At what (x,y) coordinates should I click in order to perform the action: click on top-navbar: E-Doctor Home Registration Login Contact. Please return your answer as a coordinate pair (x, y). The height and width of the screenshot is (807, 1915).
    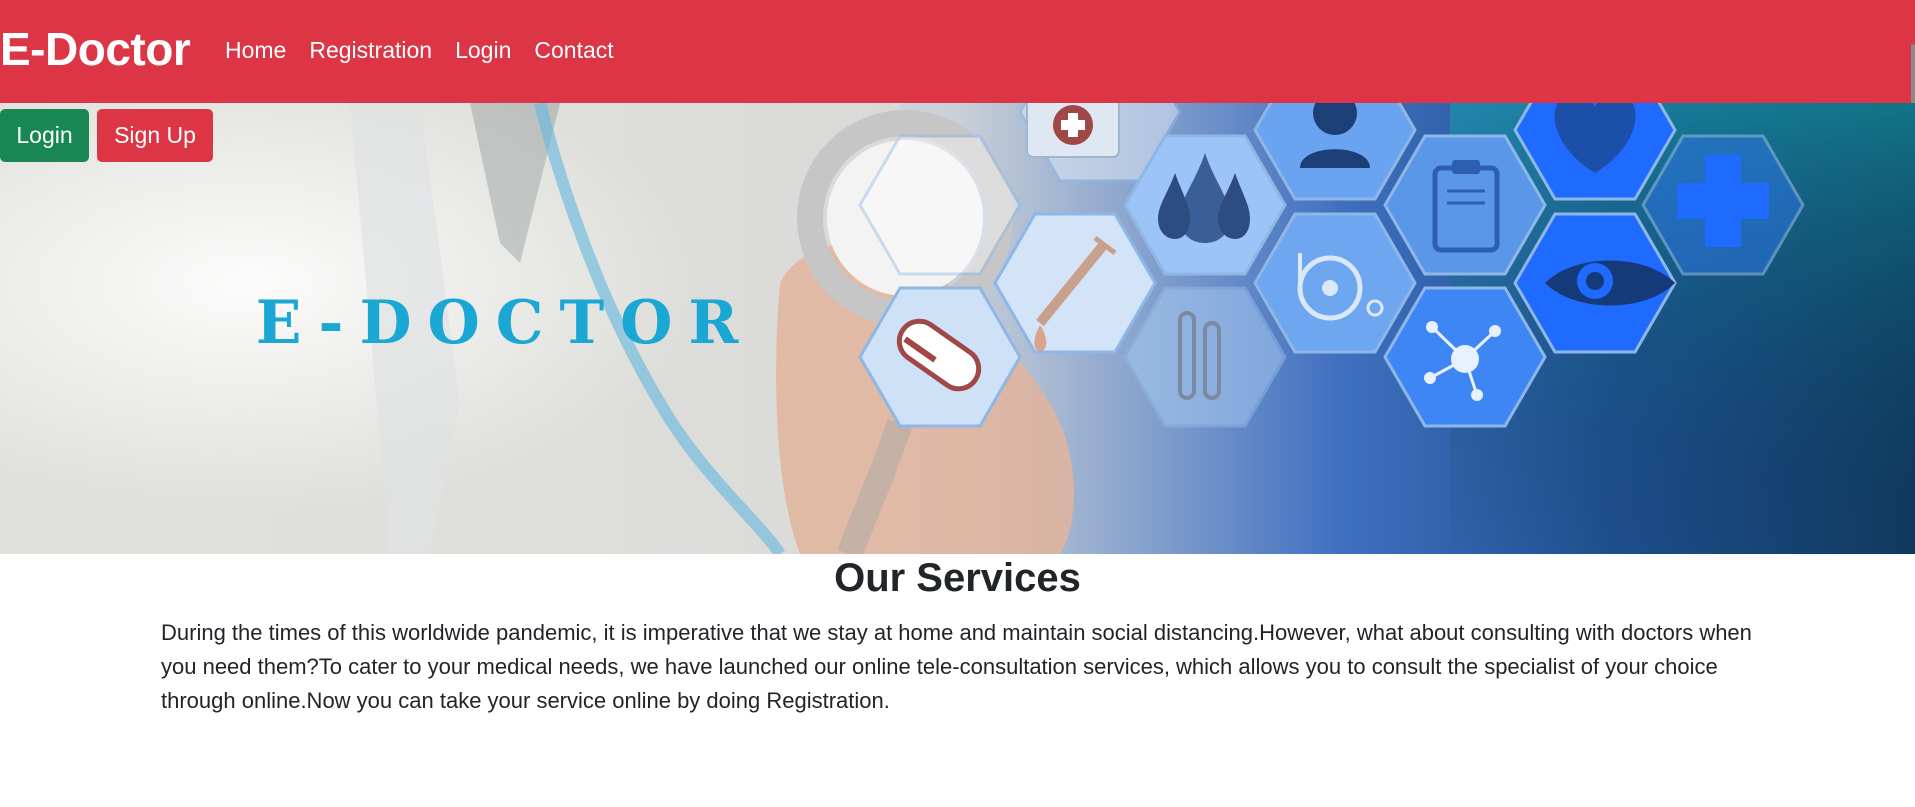
    Looking at the image, I should click on (957, 51).